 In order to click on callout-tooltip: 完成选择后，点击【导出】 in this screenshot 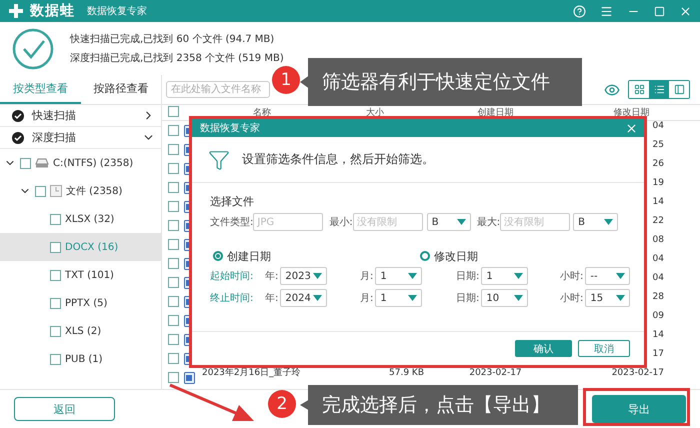, I will do `click(439, 405)`.